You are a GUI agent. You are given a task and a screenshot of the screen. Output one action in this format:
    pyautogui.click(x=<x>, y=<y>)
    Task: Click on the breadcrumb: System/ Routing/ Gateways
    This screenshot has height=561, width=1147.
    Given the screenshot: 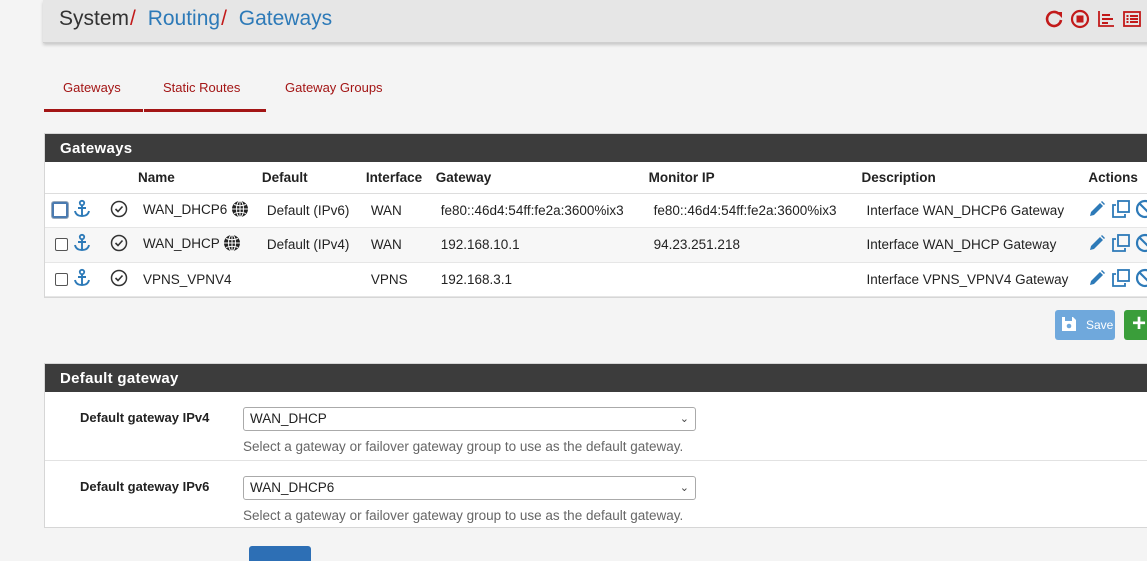 What is the action you would take?
    pyautogui.click(x=195, y=19)
    